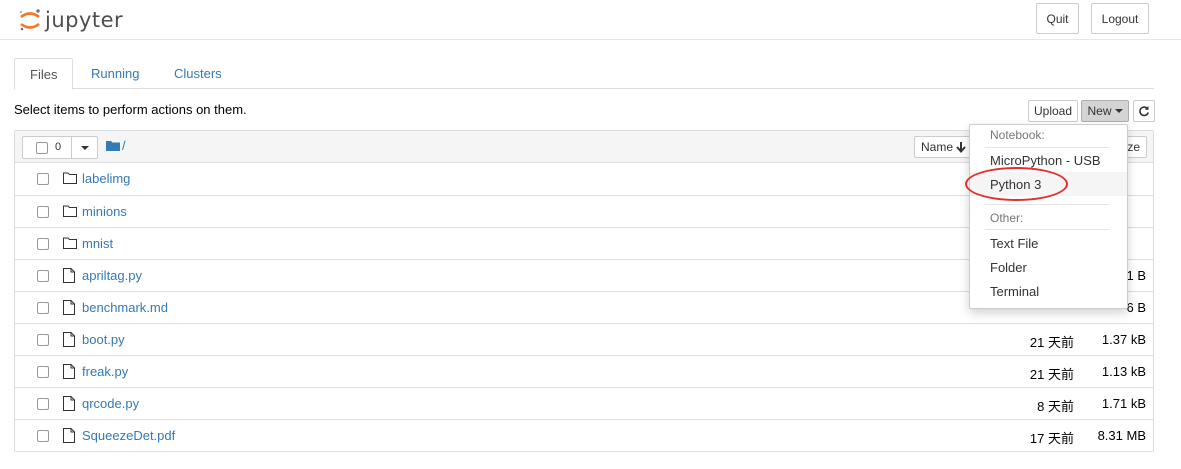 The height and width of the screenshot is (469, 1181). I want to click on file-size: 1 B, so click(1136, 275).